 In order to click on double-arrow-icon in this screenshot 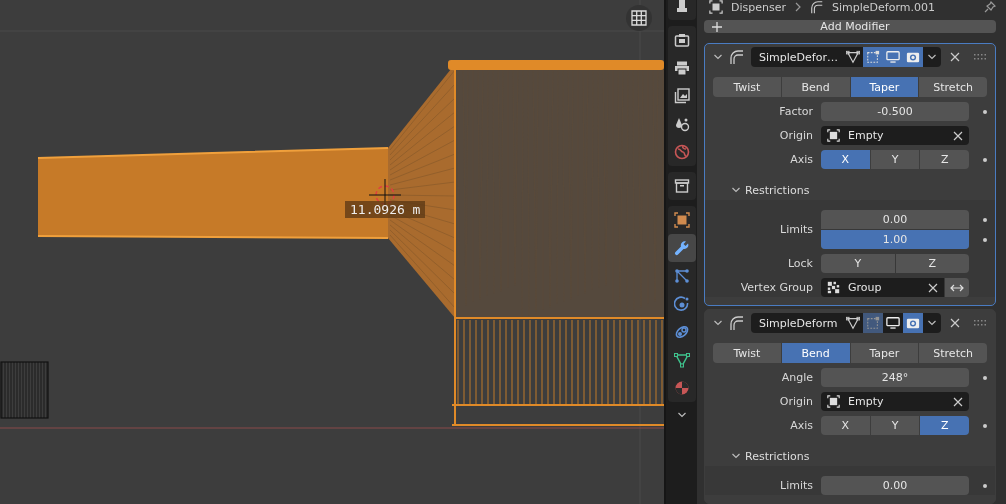, I will do `click(957, 287)`.